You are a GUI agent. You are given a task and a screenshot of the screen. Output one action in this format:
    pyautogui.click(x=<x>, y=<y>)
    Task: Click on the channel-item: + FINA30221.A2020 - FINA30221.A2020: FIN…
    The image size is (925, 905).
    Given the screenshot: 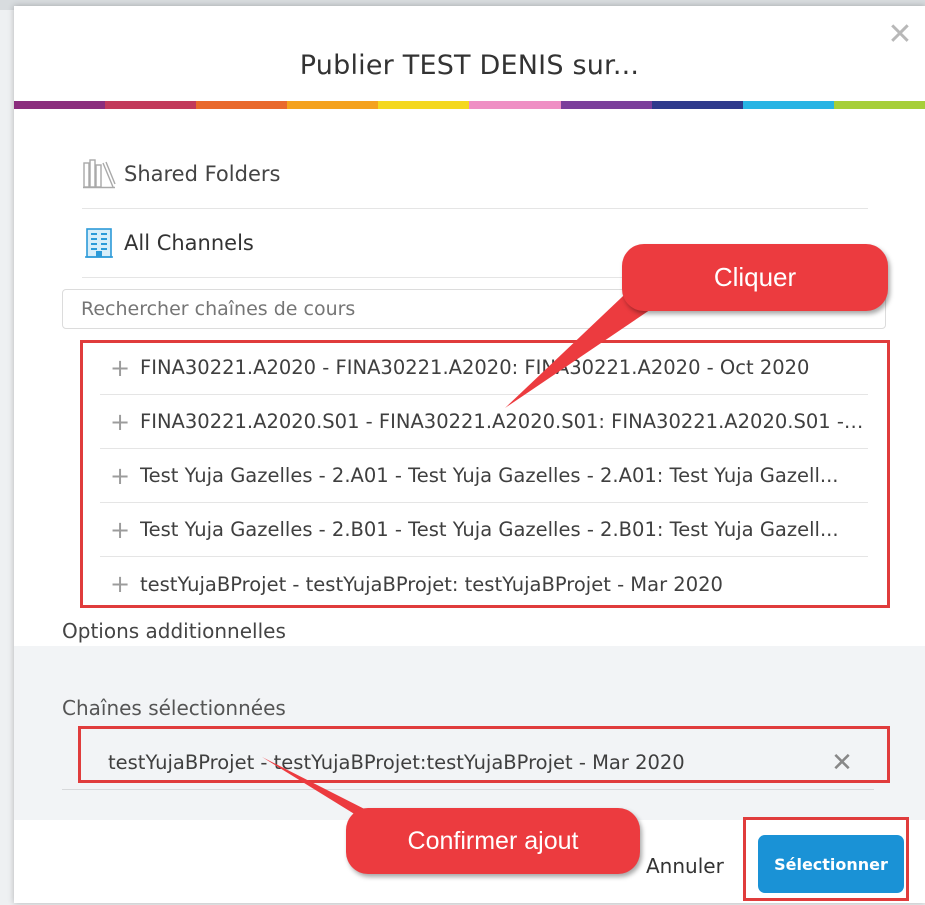 What is the action you would take?
    pyautogui.click(x=484, y=368)
    